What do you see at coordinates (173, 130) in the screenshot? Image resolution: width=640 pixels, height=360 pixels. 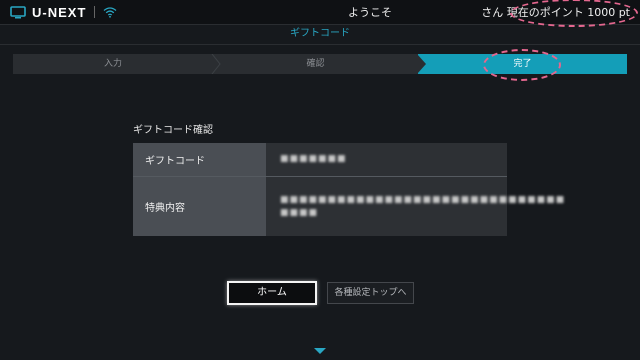 I see `section-title: ギフトコード確認` at bounding box center [173, 130].